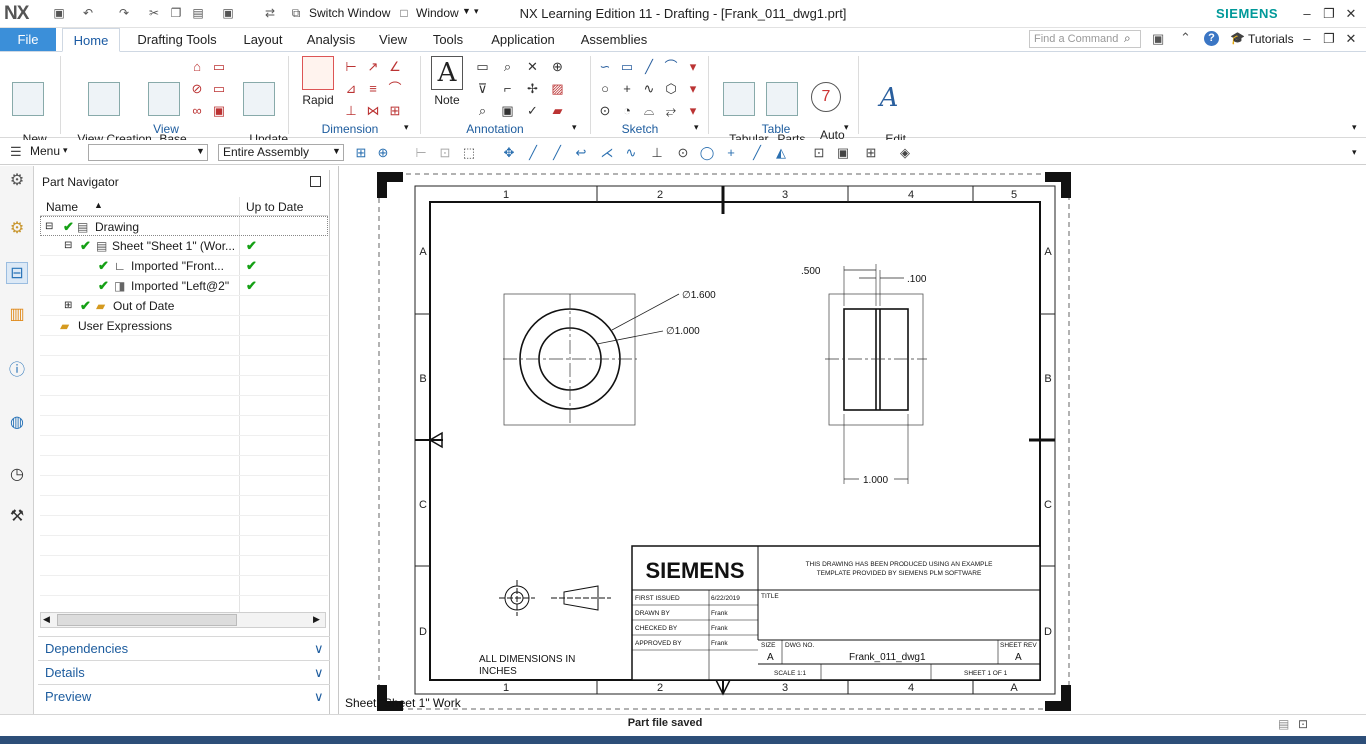 The height and width of the screenshot is (744, 1366). Describe the element at coordinates (1354, 152) in the screenshot. I see `toolbar-expand-icon: ▾` at that location.